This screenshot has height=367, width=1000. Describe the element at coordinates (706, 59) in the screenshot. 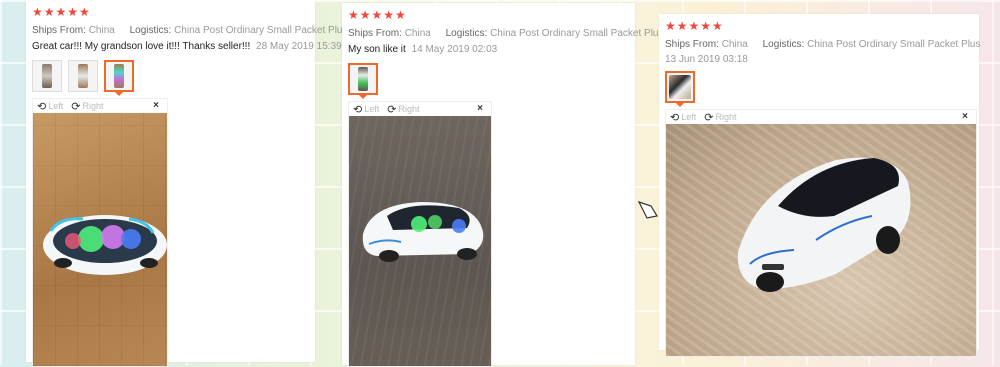

I see `review-date: 13 Jun 2019 03:18` at that location.